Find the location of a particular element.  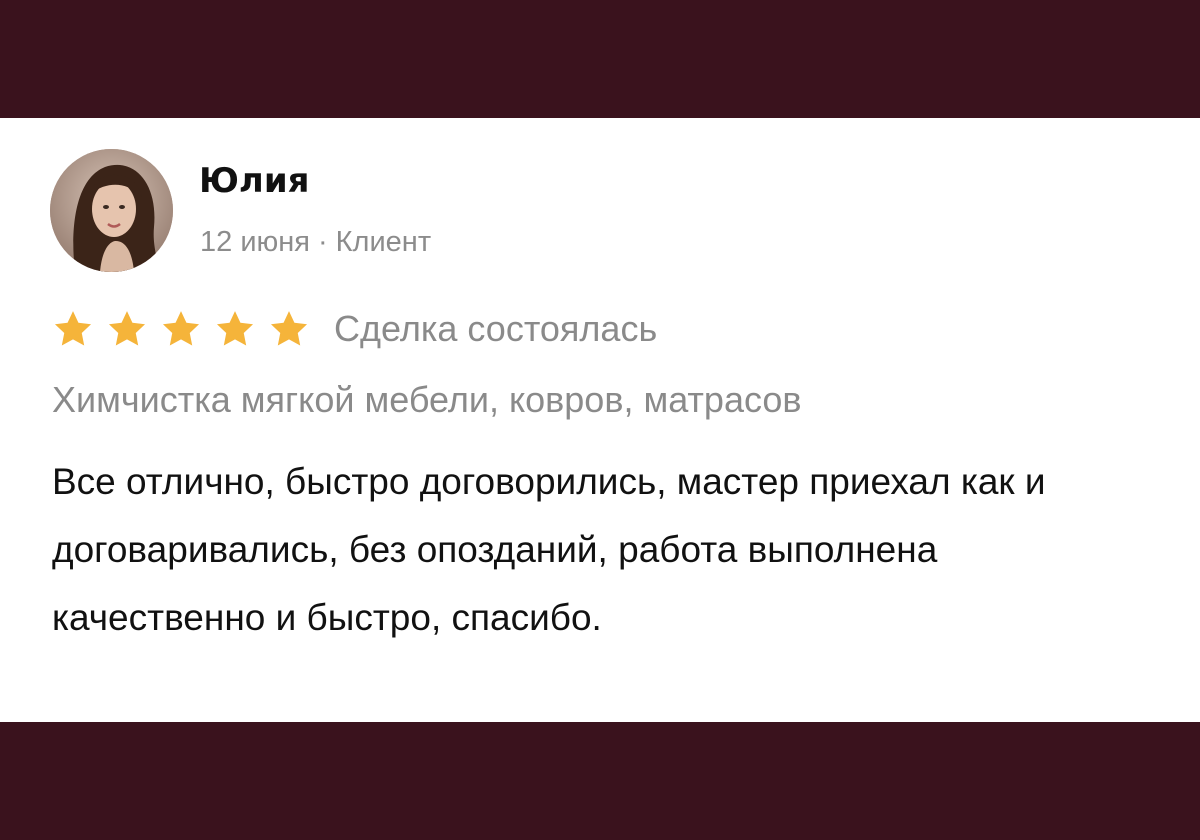

review-meta: 12 июня · Клиент is located at coordinates (315, 242).